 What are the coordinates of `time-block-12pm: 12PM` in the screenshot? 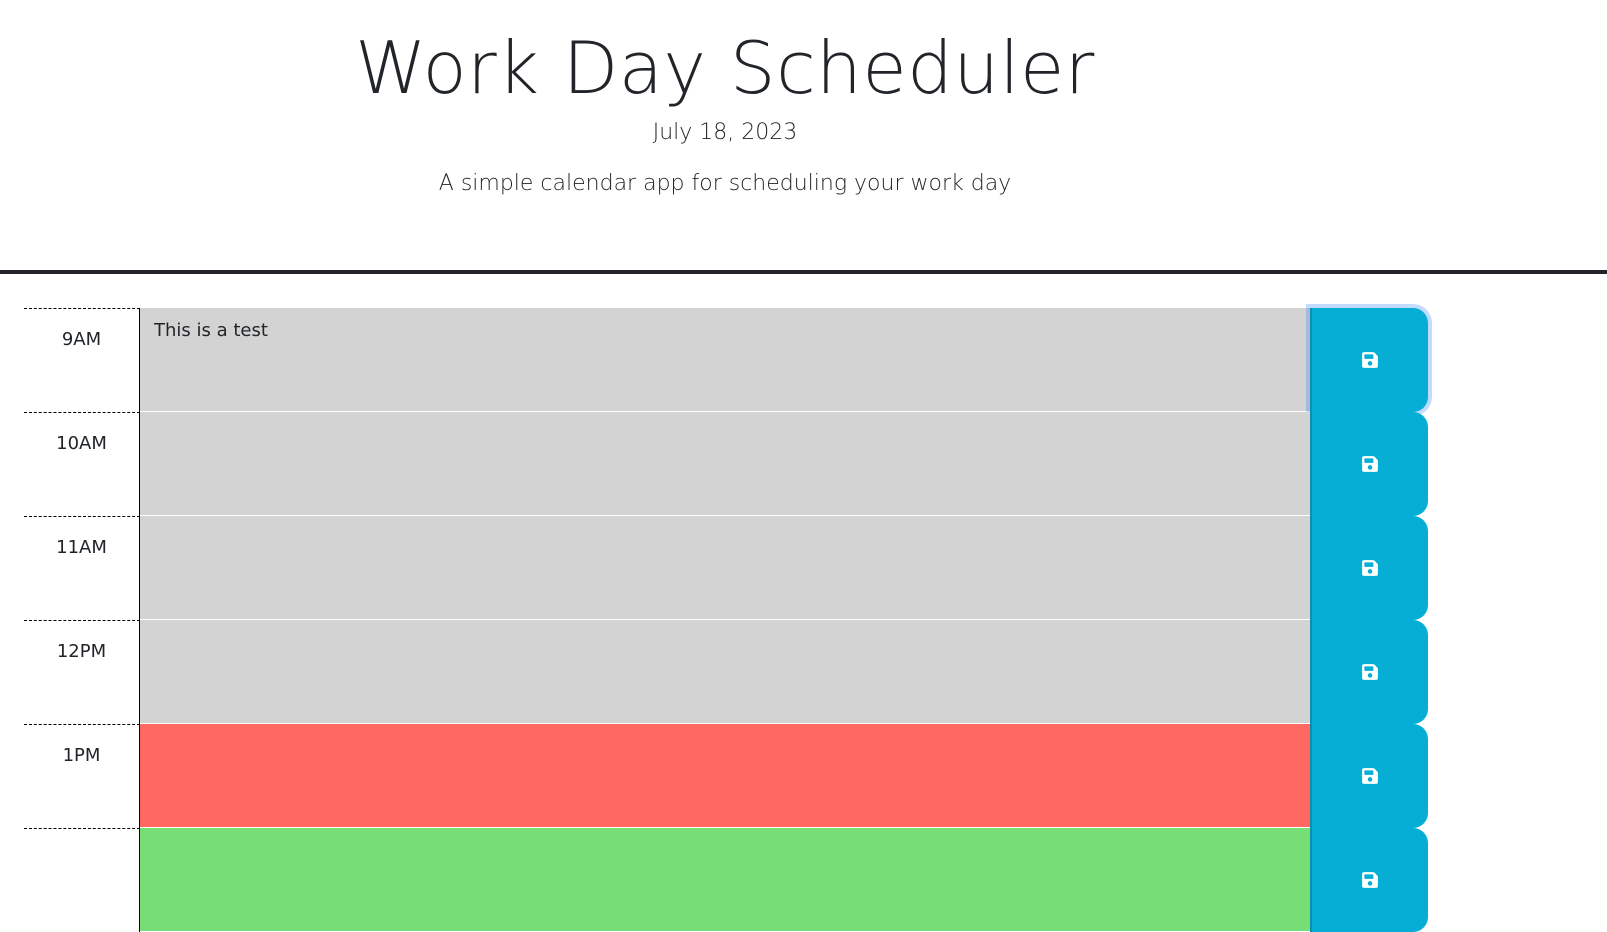 It's located at (726, 672).